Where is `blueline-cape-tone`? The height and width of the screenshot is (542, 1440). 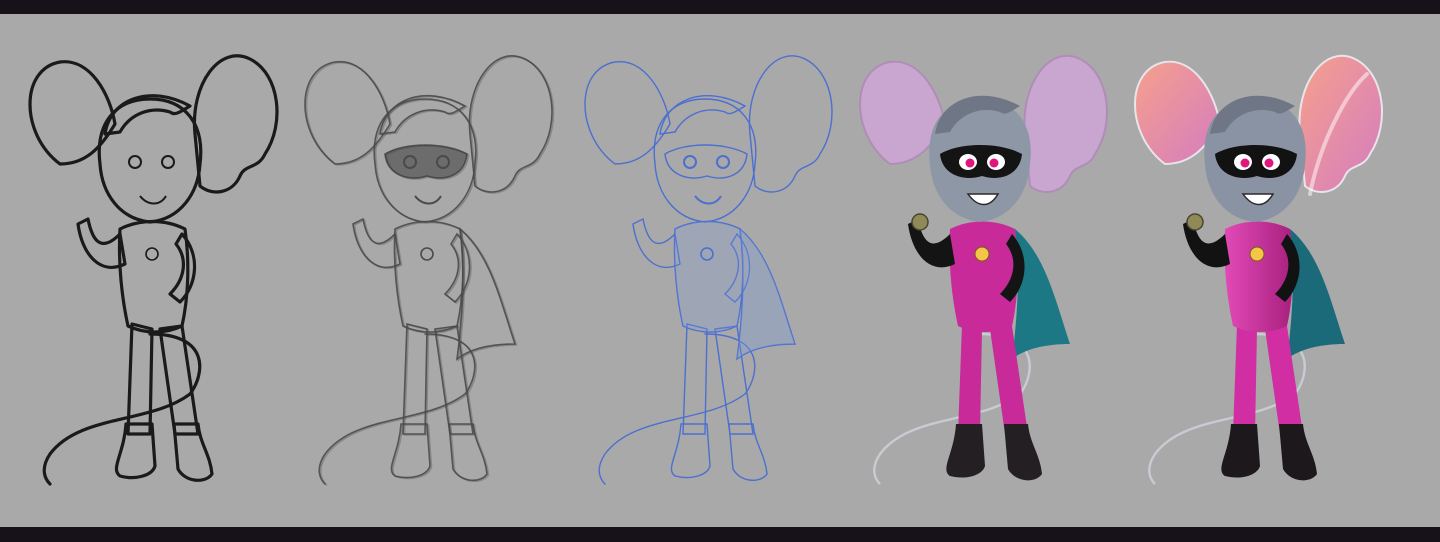 blueline-cape-tone is located at coordinates (766, 294).